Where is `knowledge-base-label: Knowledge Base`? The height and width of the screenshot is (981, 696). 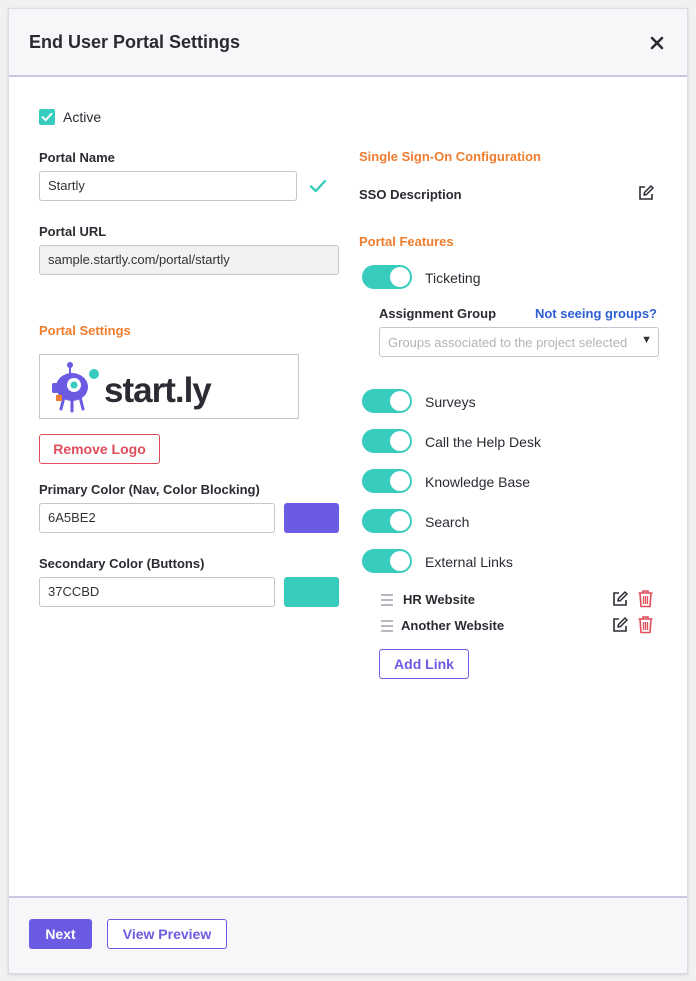
knowledge-base-label: Knowledge Base is located at coordinates (478, 482).